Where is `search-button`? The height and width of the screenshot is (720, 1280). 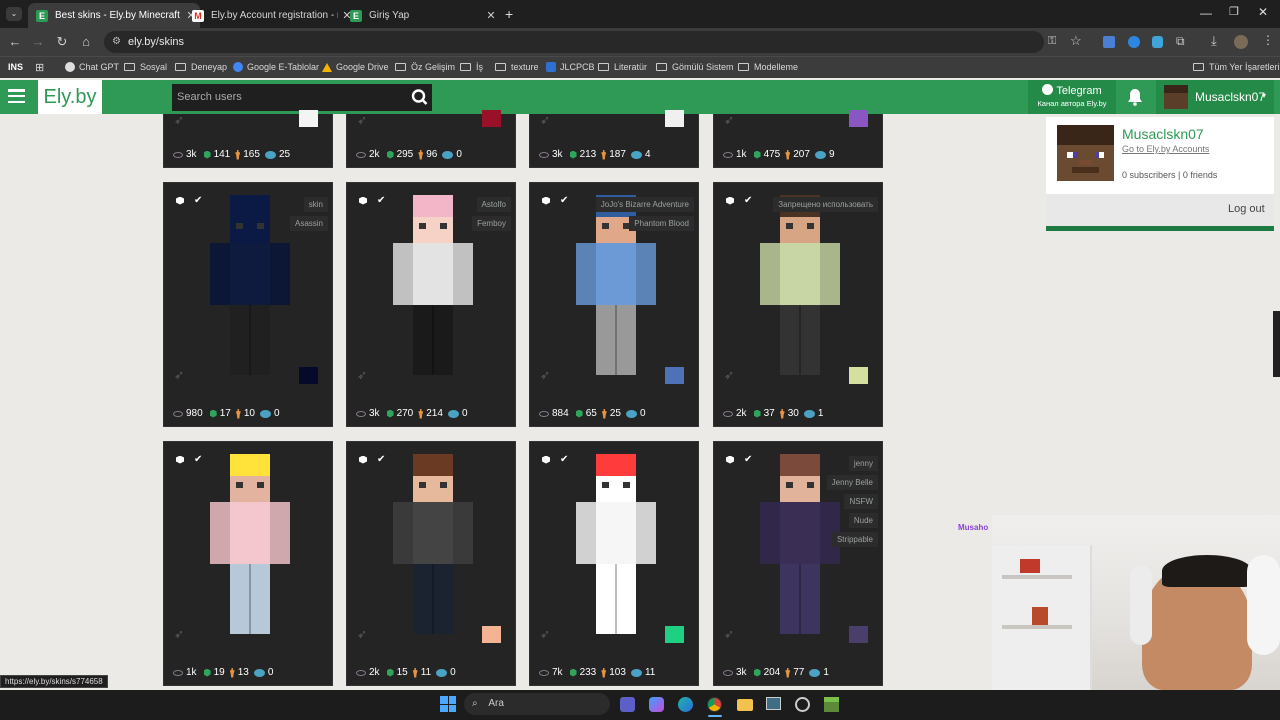 search-button is located at coordinates (420, 97).